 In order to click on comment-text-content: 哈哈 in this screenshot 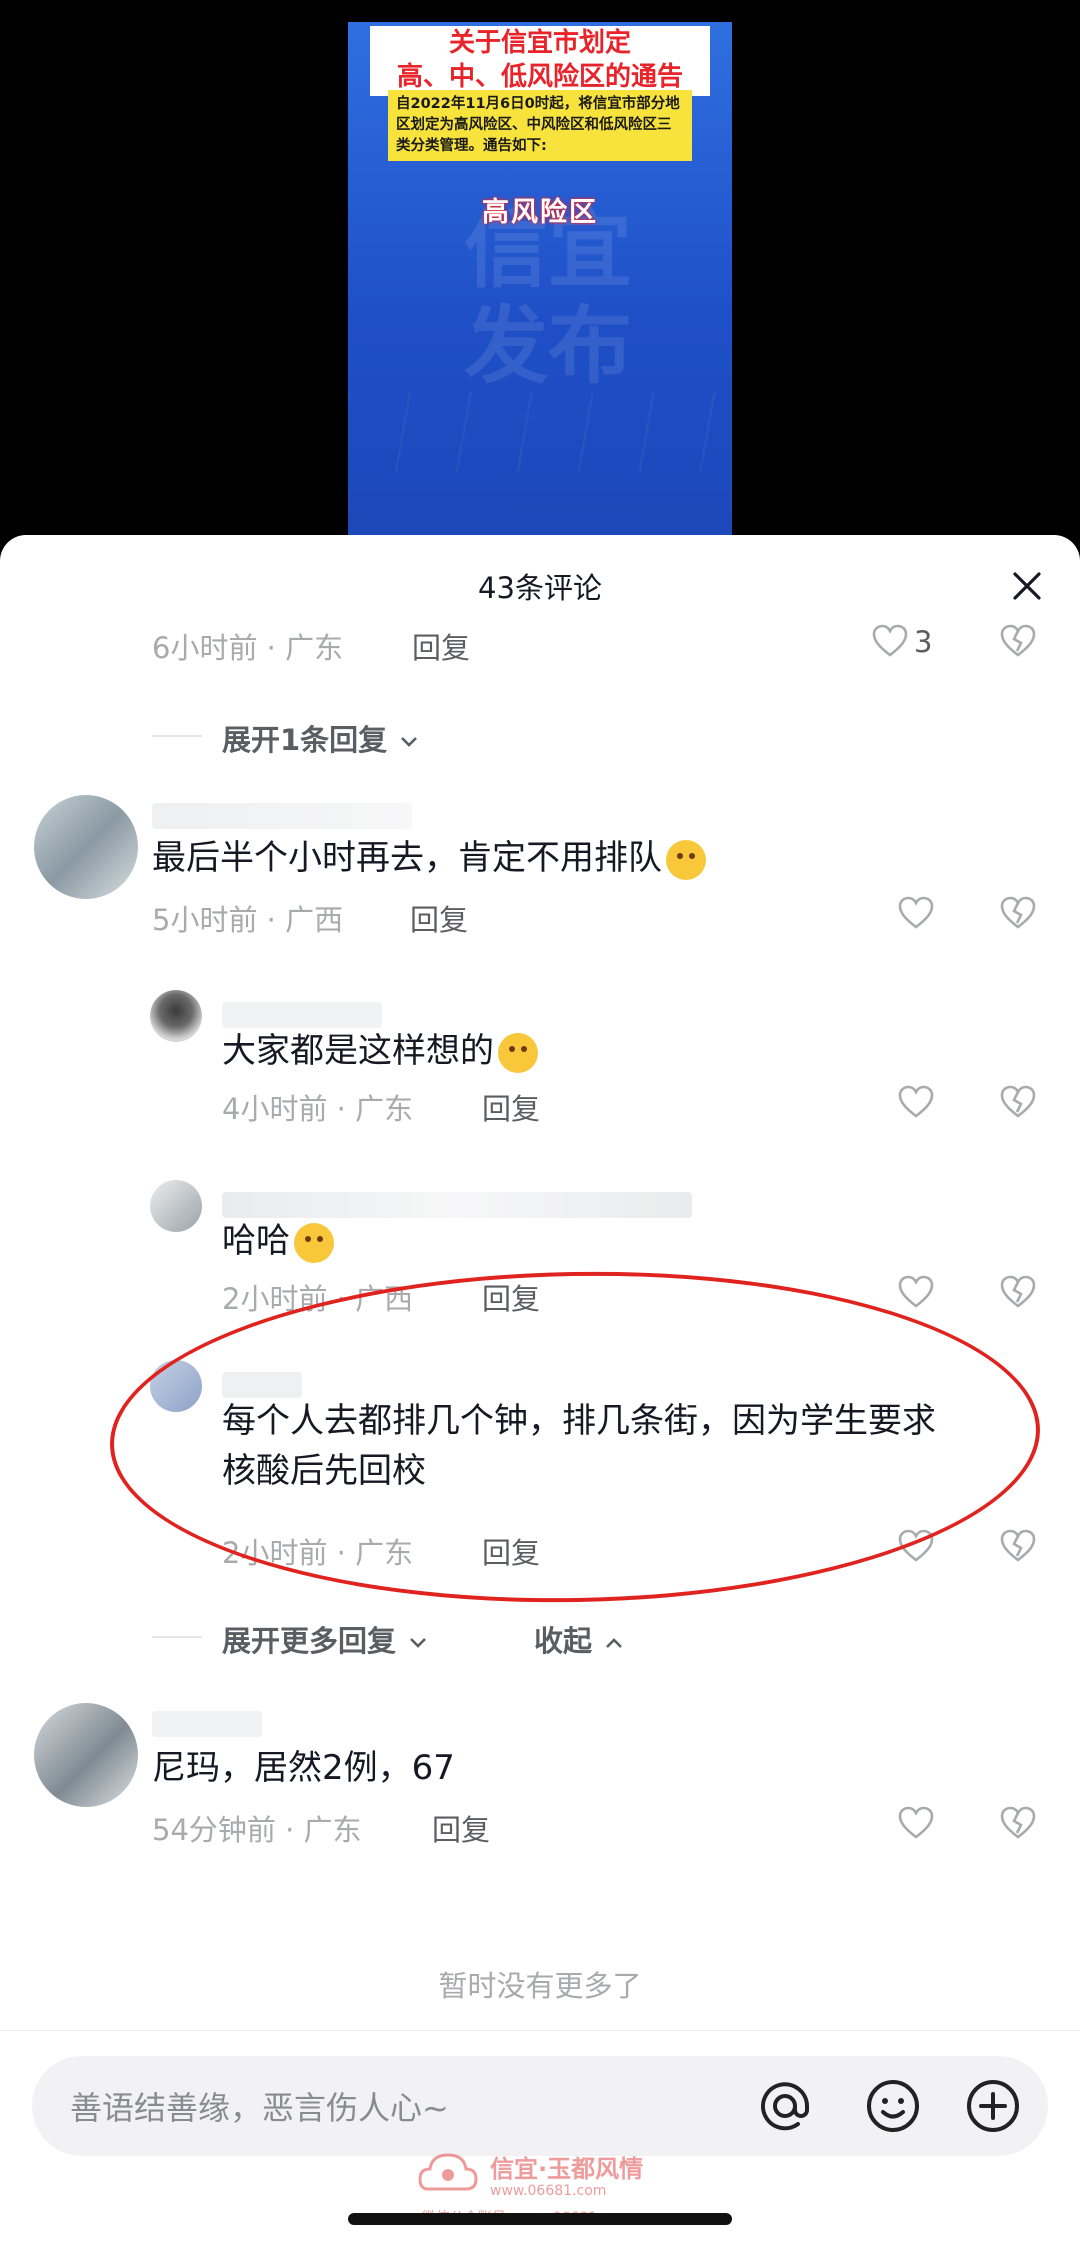, I will do `click(256, 1241)`.